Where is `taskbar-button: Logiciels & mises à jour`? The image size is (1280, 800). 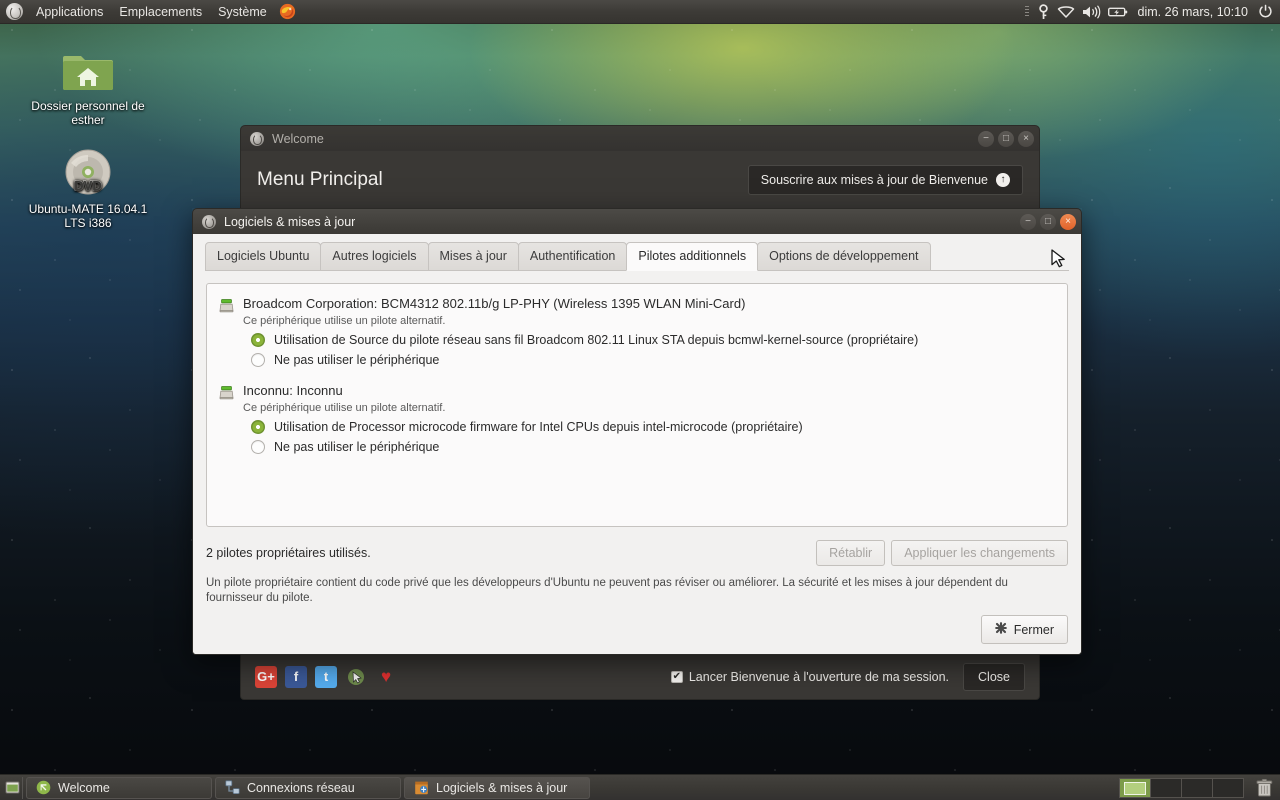 taskbar-button: Logiciels & mises à jour is located at coordinates (497, 787).